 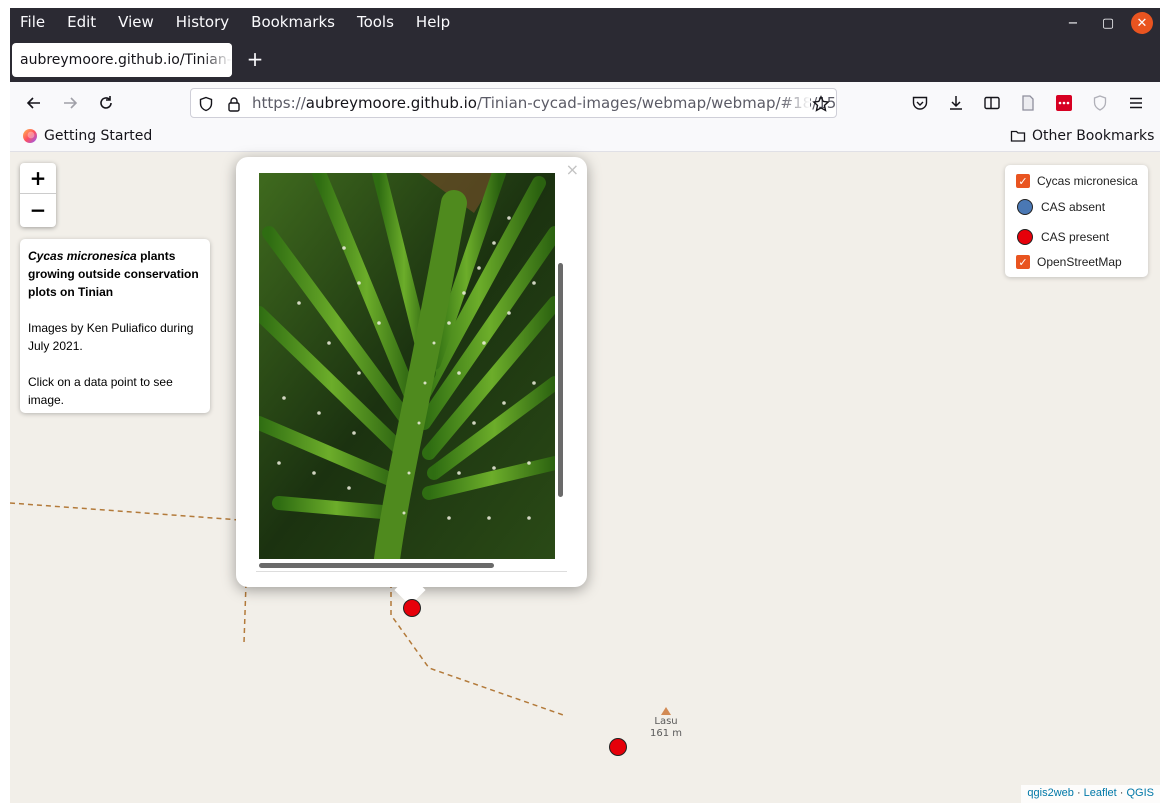 I want to click on bookmarks-toolbar: Getting Started Other Bookmarks, so click(x=585, y=138).